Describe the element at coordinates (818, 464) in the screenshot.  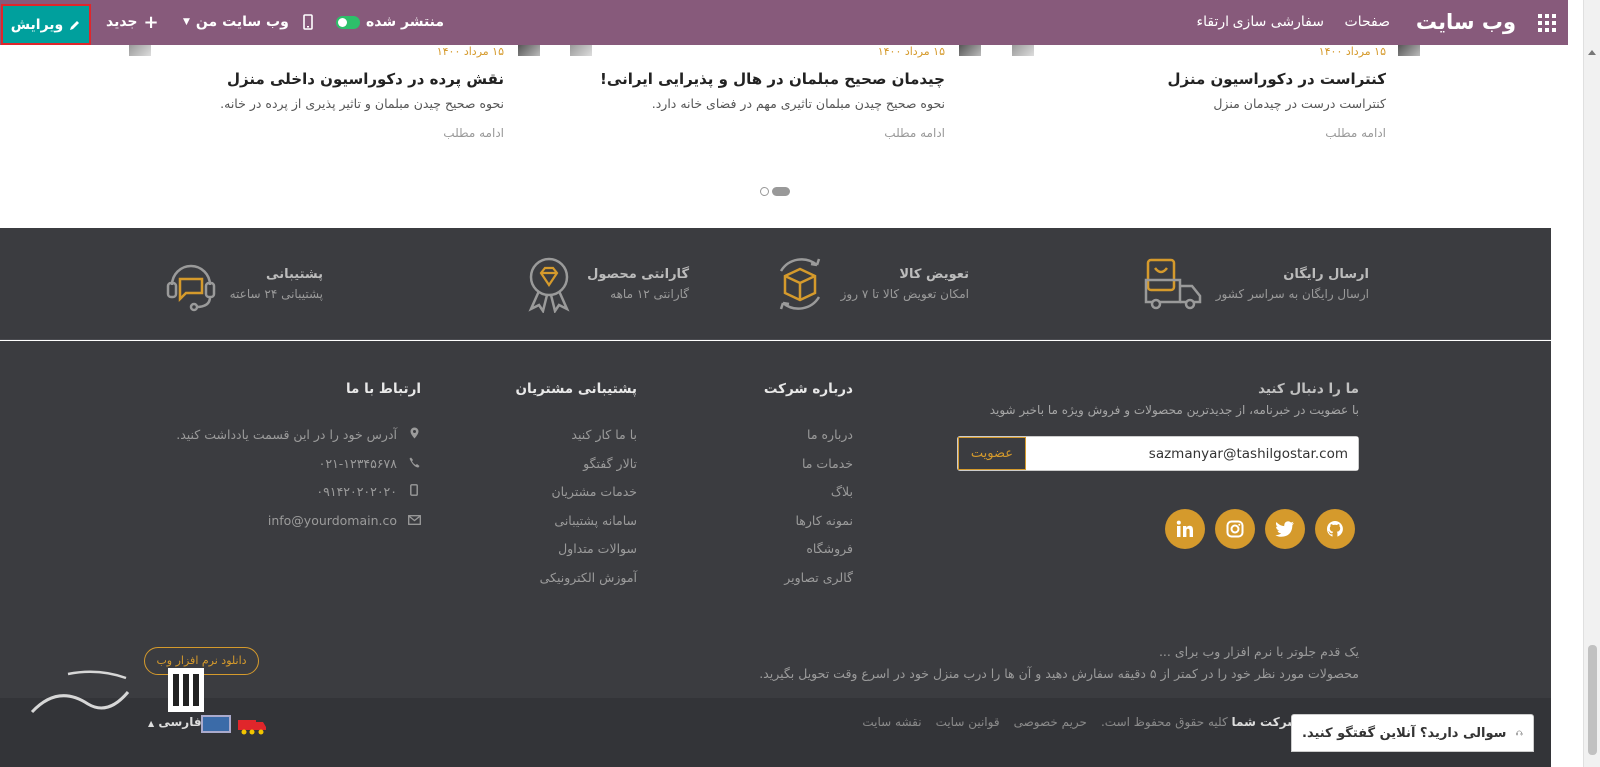
I see `footer-link: خدمات ما` at that location.